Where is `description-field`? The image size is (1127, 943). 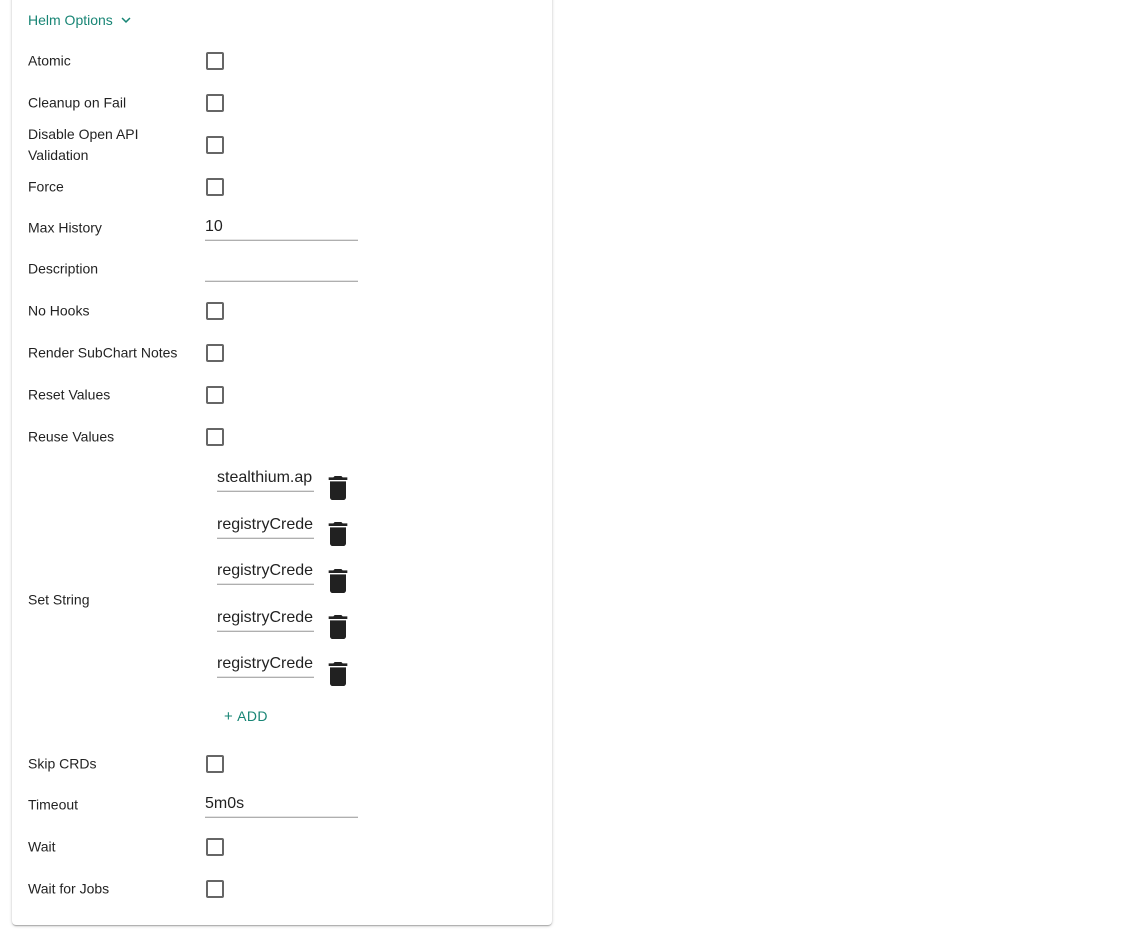 description-field is located at coordinates (281, 268).